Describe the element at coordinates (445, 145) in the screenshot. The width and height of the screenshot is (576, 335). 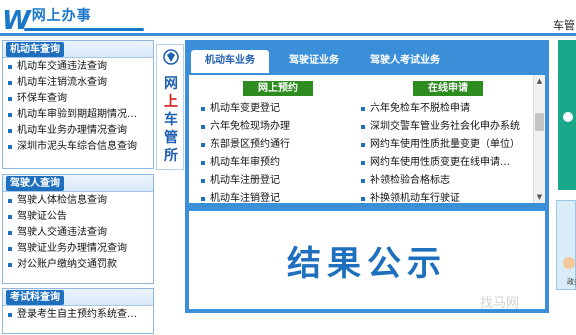
I see `list-item: 网约车使用性质批量变更（单位）` at that location.